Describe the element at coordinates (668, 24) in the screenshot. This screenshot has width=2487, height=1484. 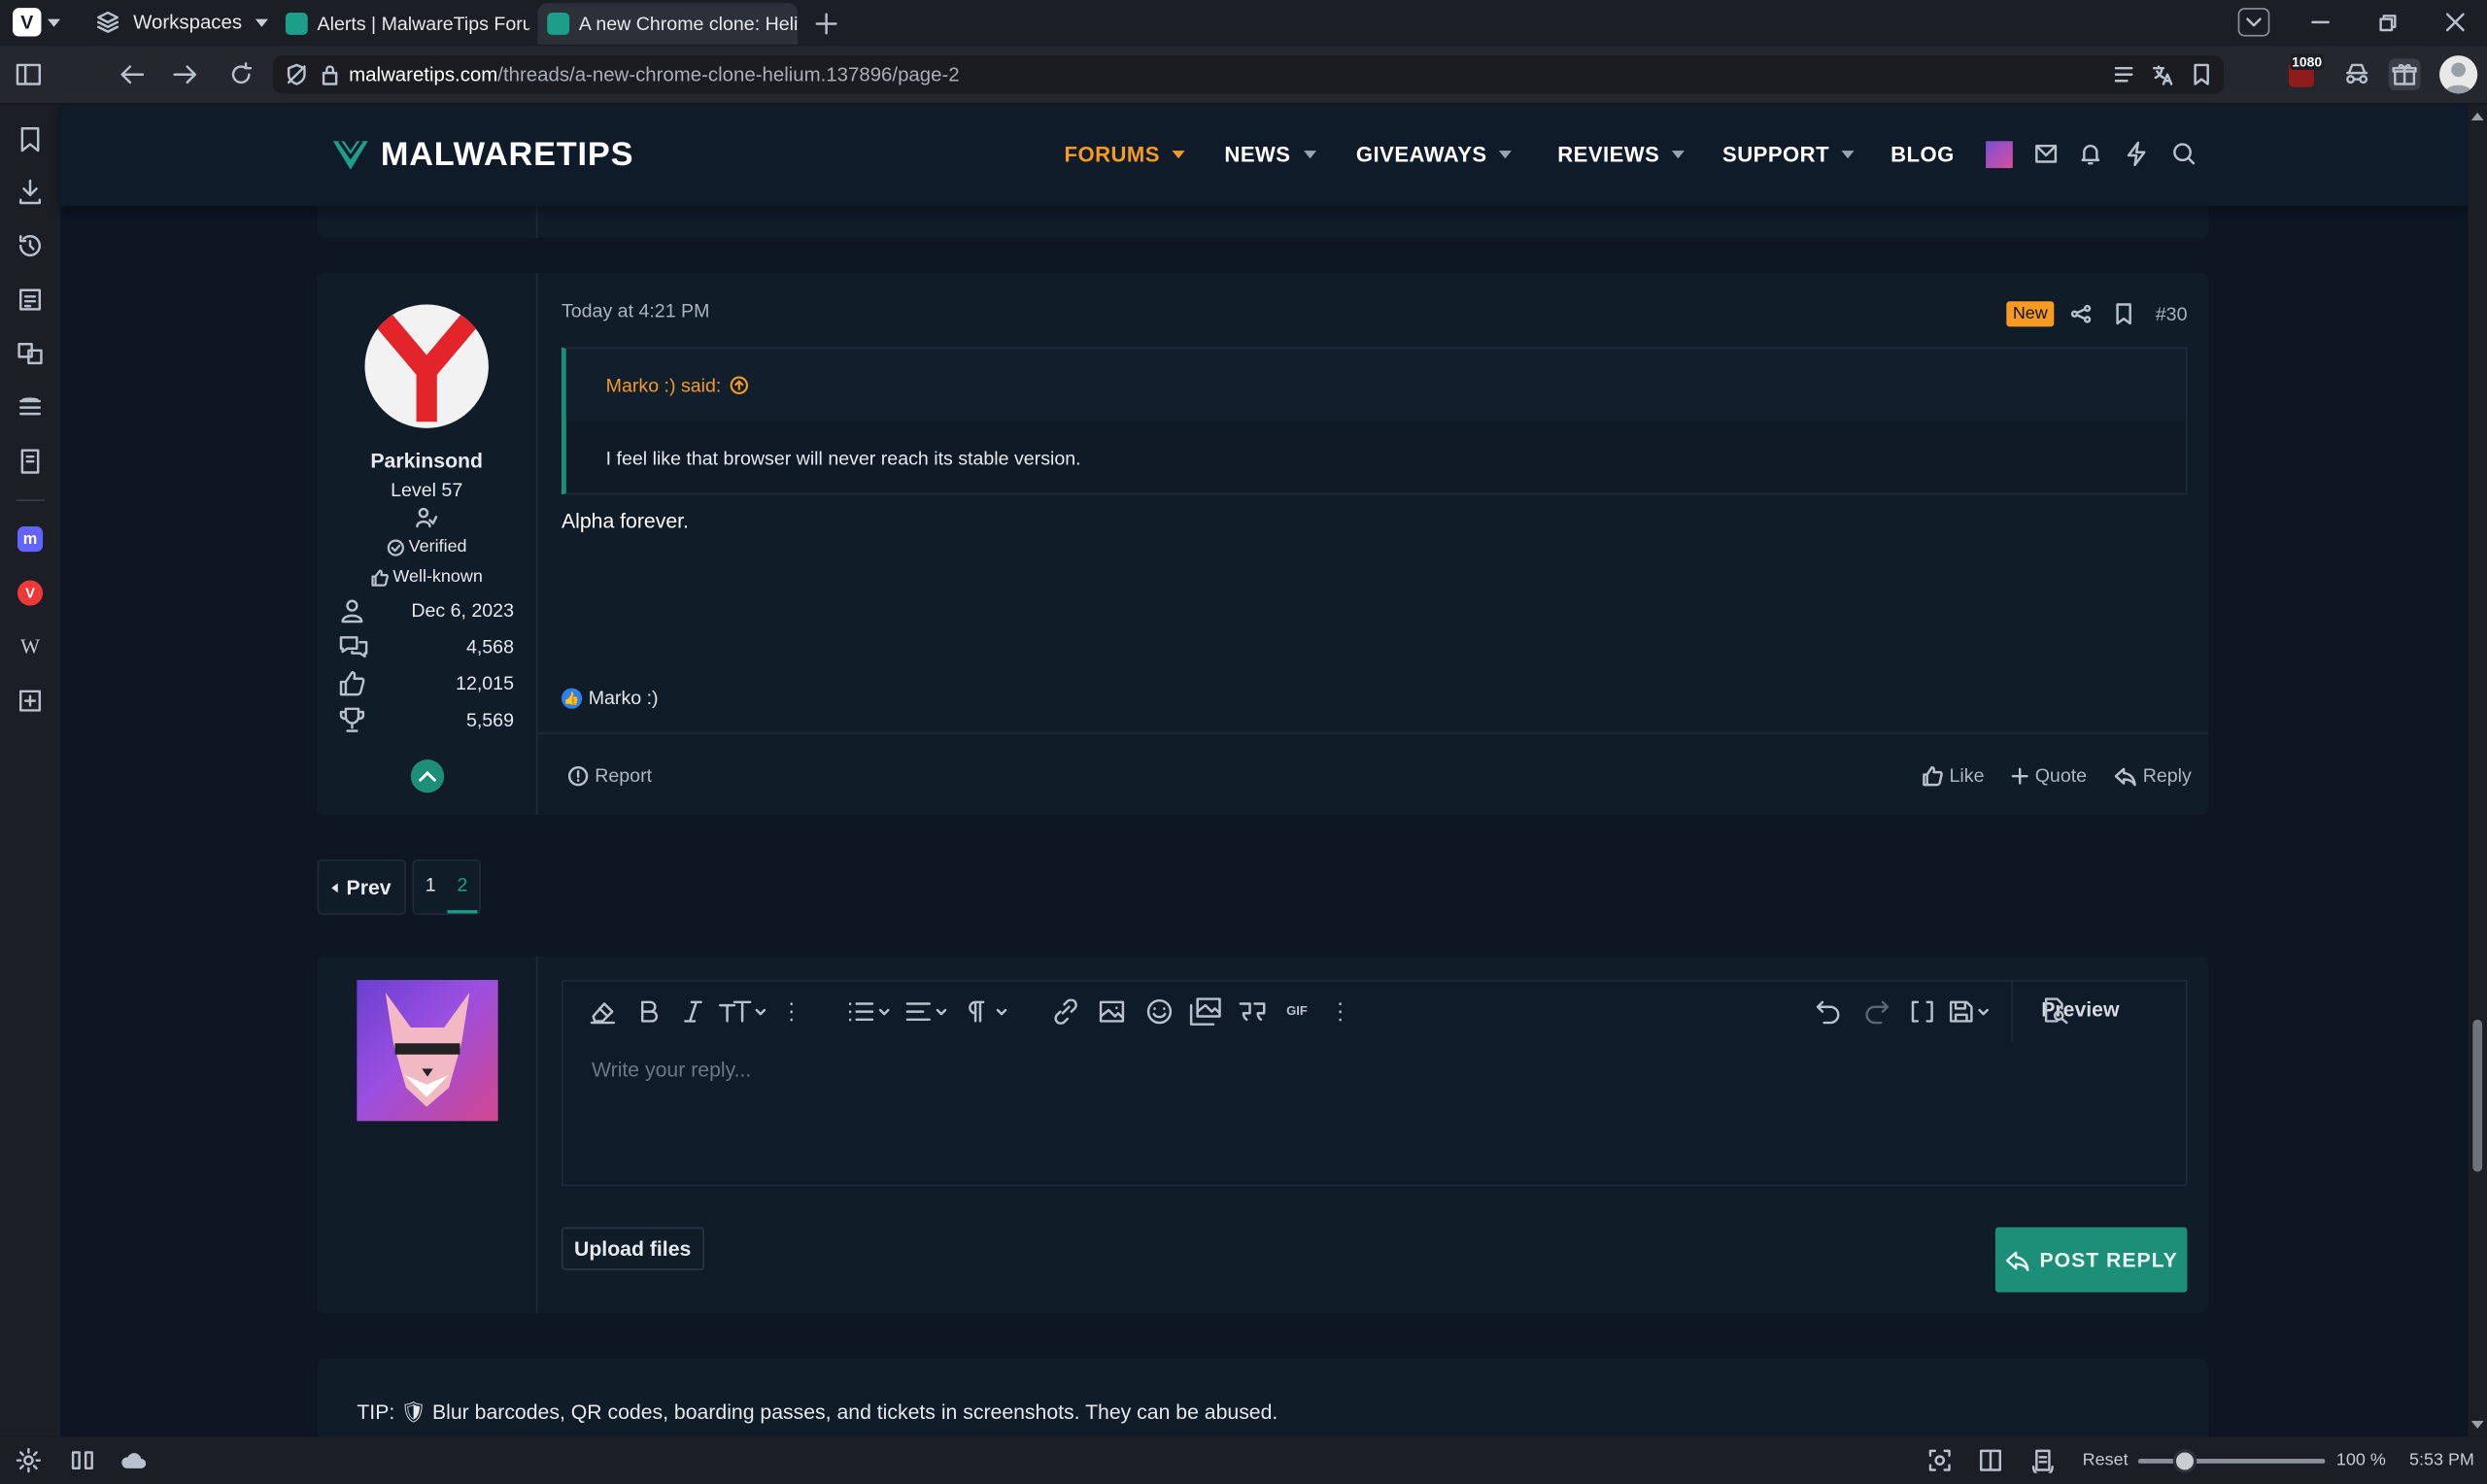
I see `tab-helium-thread: A new Chrome clone: Helium` at that location.